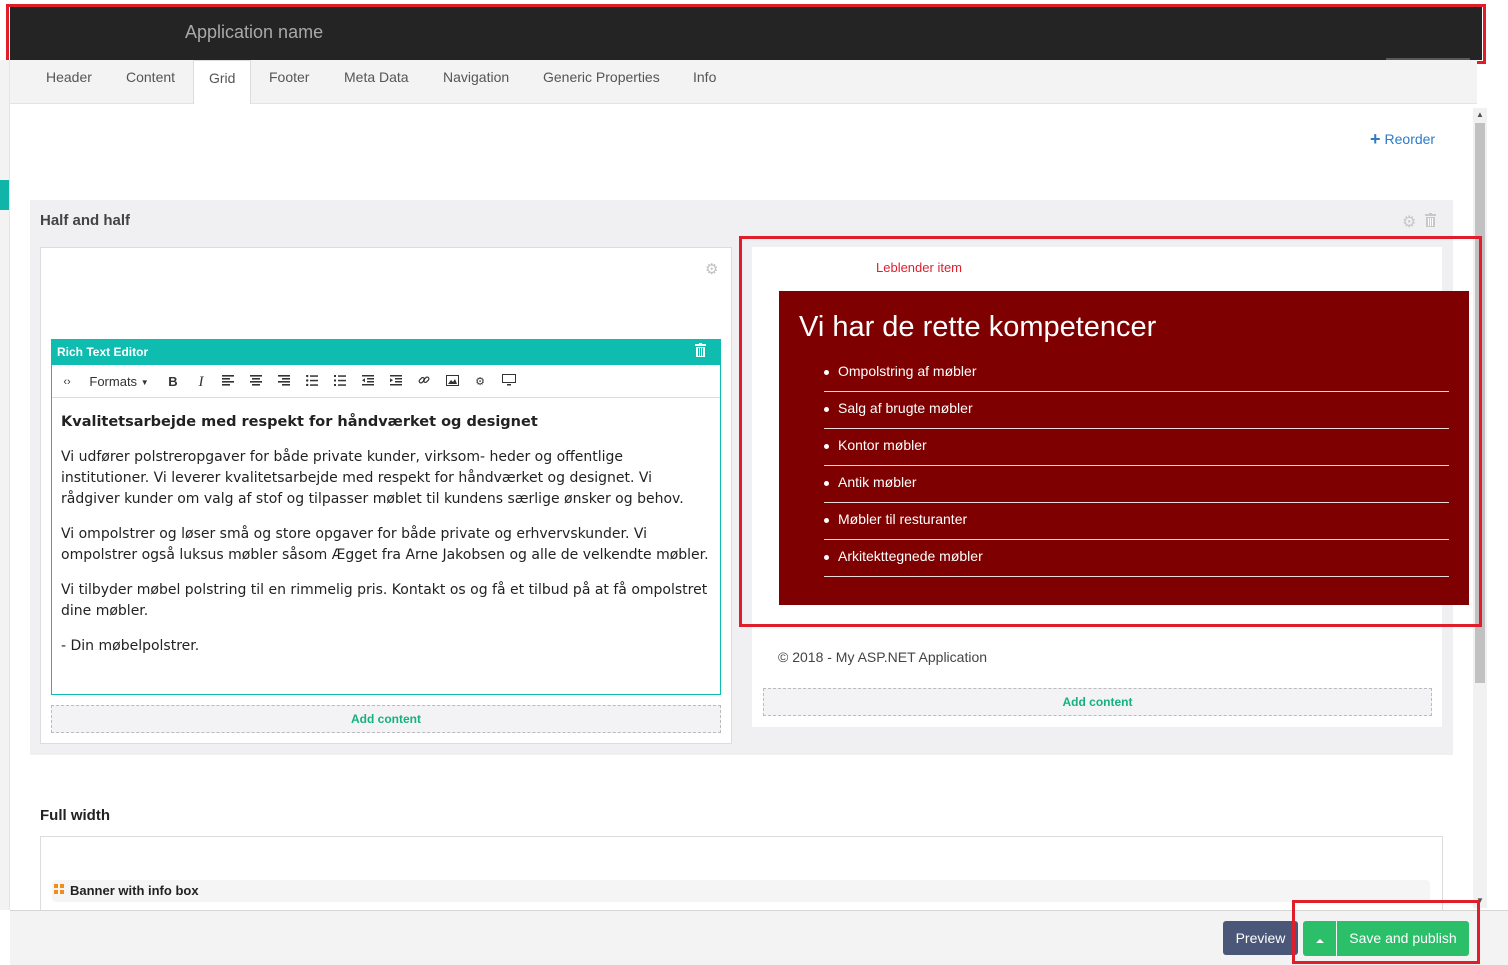 The width and height of the screenshot is (1508, 965). What do you see at coordinates (1320, 941) in the screenshot?
I see `caret-up-icon` at bounding box center [1320, 941].